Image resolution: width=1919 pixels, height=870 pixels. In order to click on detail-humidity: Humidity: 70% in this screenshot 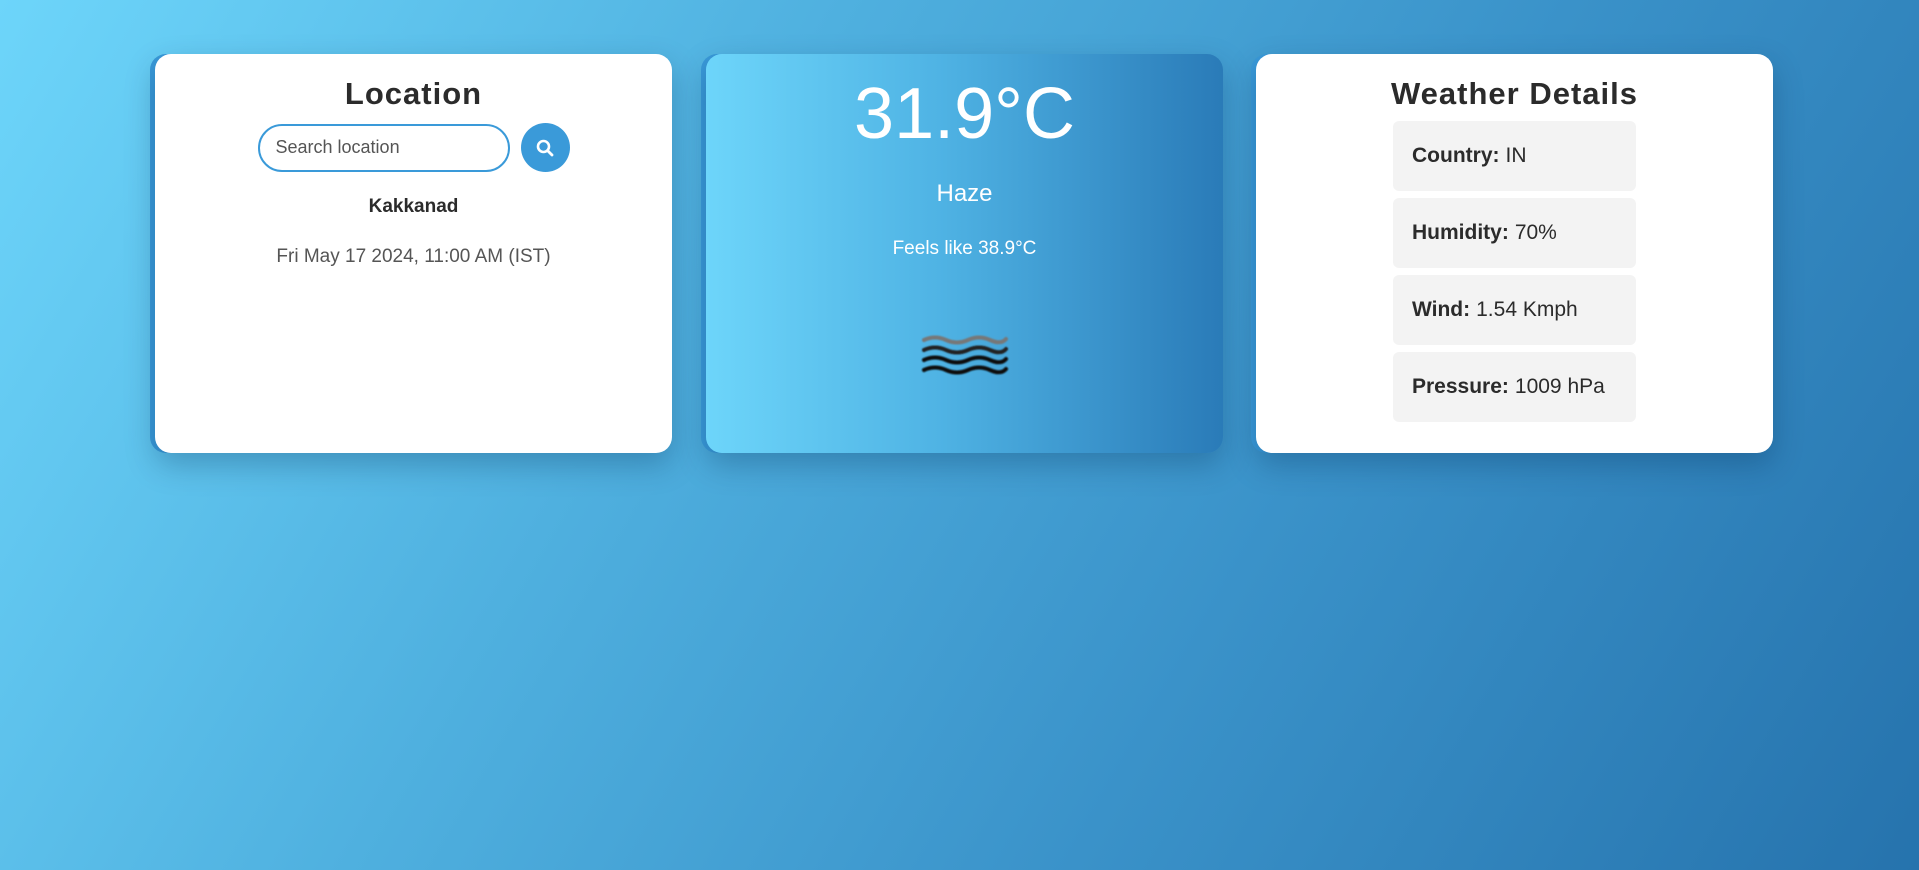, I will do `click(1514, 233)`.